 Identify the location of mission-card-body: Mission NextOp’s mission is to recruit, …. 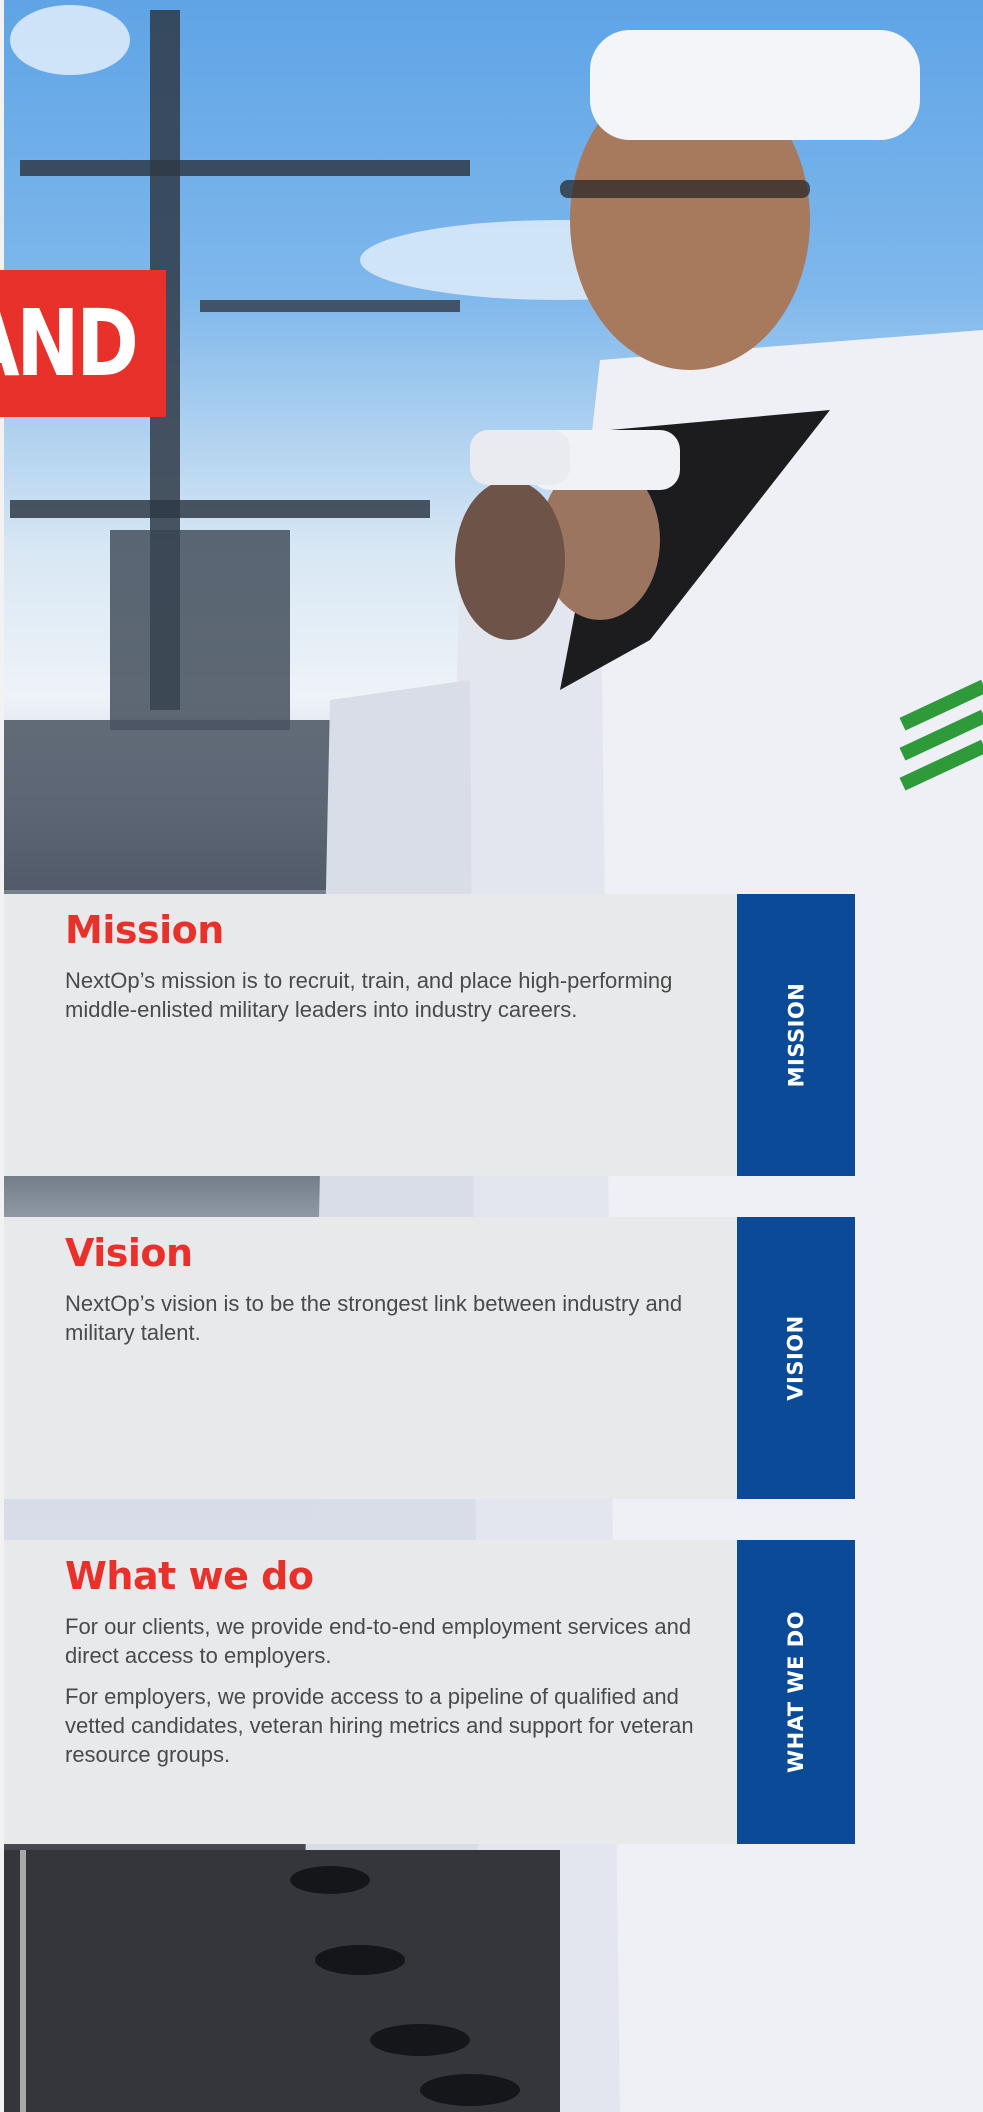
(370, 1035).